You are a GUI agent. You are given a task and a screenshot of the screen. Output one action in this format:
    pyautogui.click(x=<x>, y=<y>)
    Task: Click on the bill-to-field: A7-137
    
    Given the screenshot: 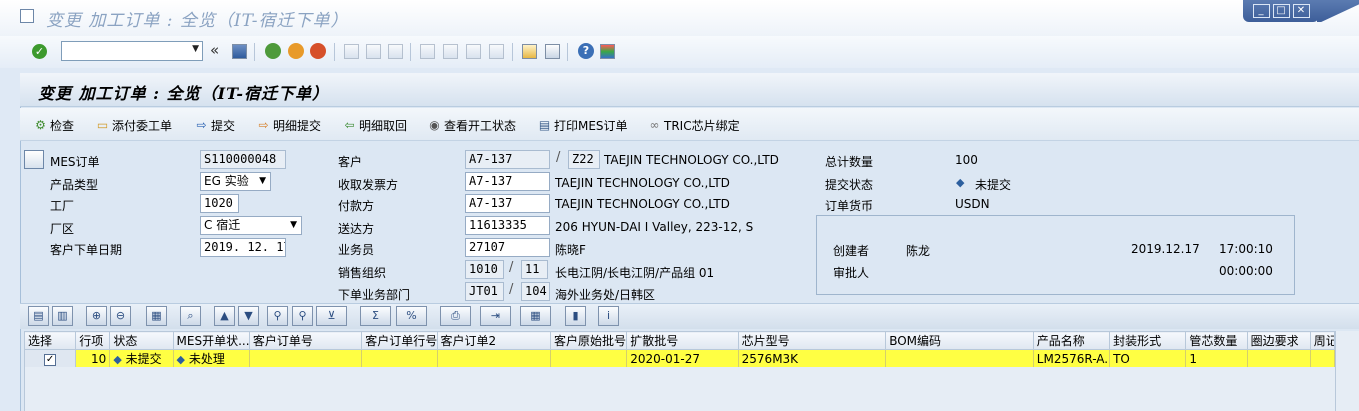 What is the action you would take?
    pyautogui.click(x=507, y=181)
    